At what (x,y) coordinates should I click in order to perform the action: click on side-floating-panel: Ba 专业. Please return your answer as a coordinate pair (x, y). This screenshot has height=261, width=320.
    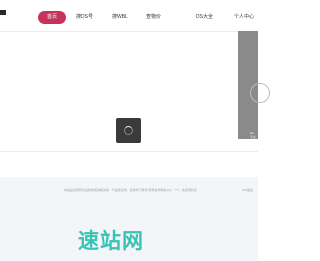
    Looking at the image, I should click on (254, 85).